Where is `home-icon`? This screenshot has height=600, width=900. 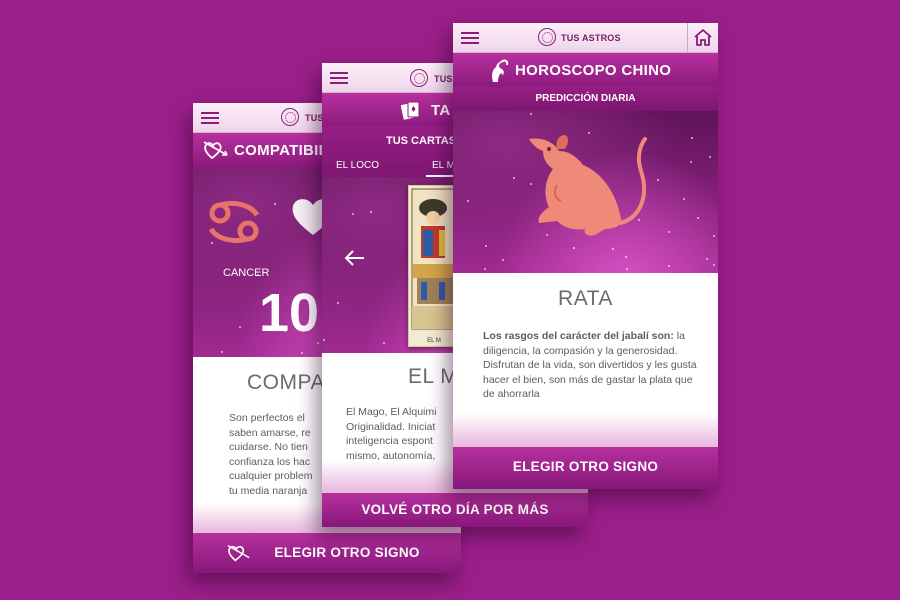
home-icon is located at coordinates (703, 37).